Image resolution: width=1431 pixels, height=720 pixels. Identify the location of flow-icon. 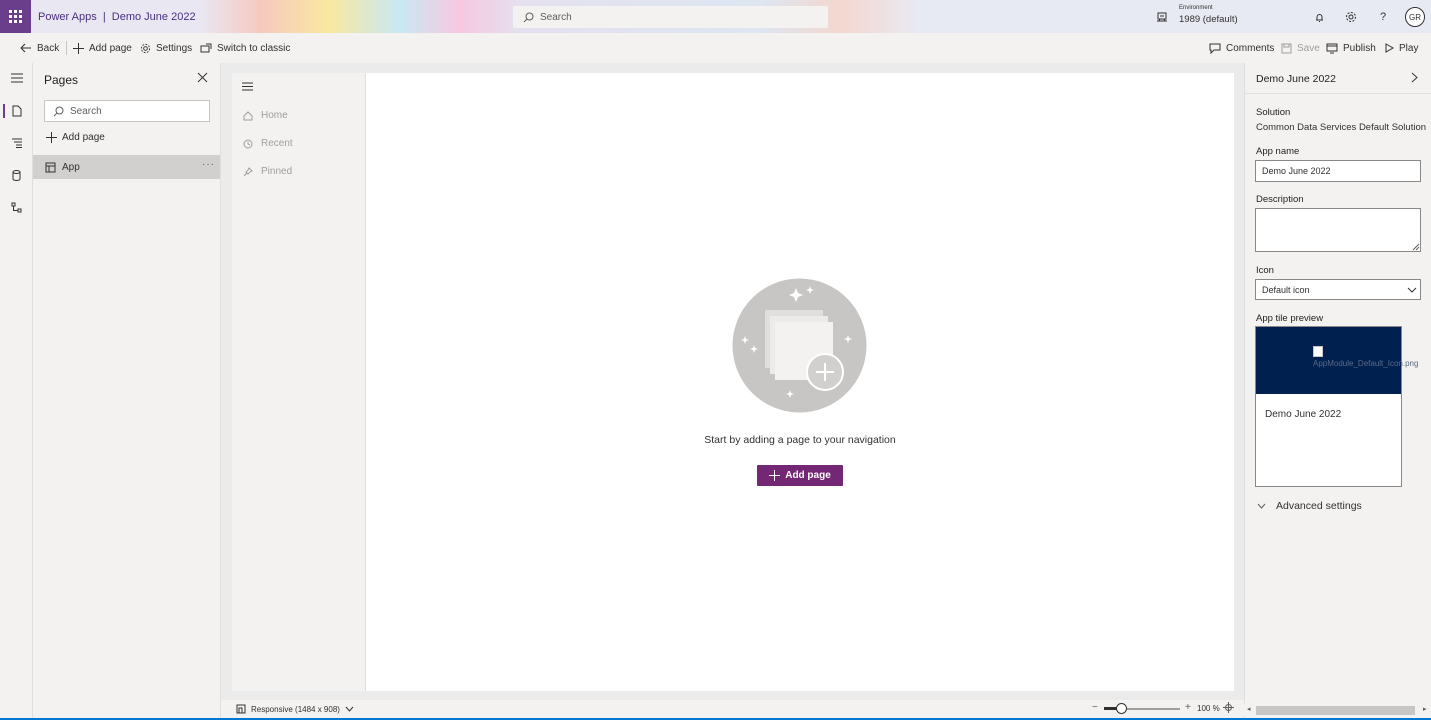
(16, 207).